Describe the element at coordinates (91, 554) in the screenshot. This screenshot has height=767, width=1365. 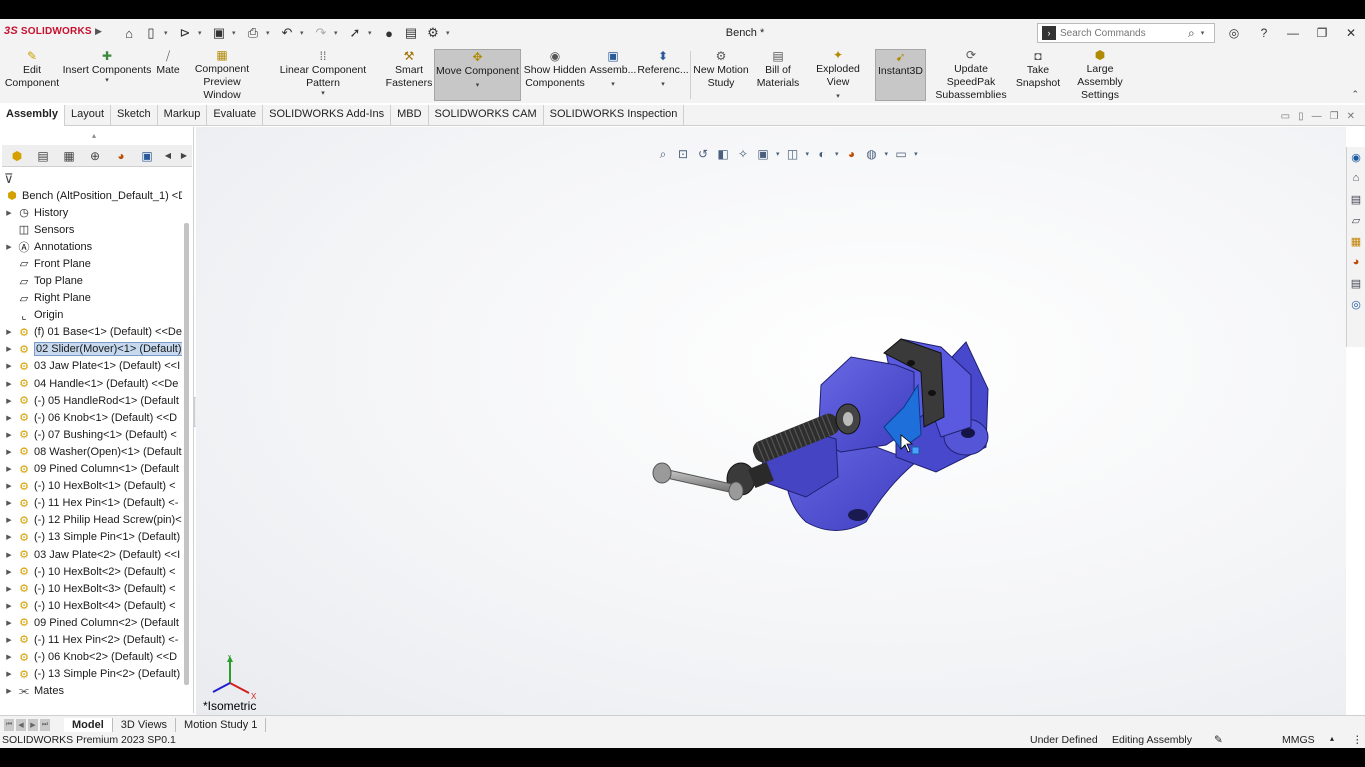
I see `tree-item-component: ▶ ⚙ 03 Jaw Plate<2> (Default) <<I` at that location.